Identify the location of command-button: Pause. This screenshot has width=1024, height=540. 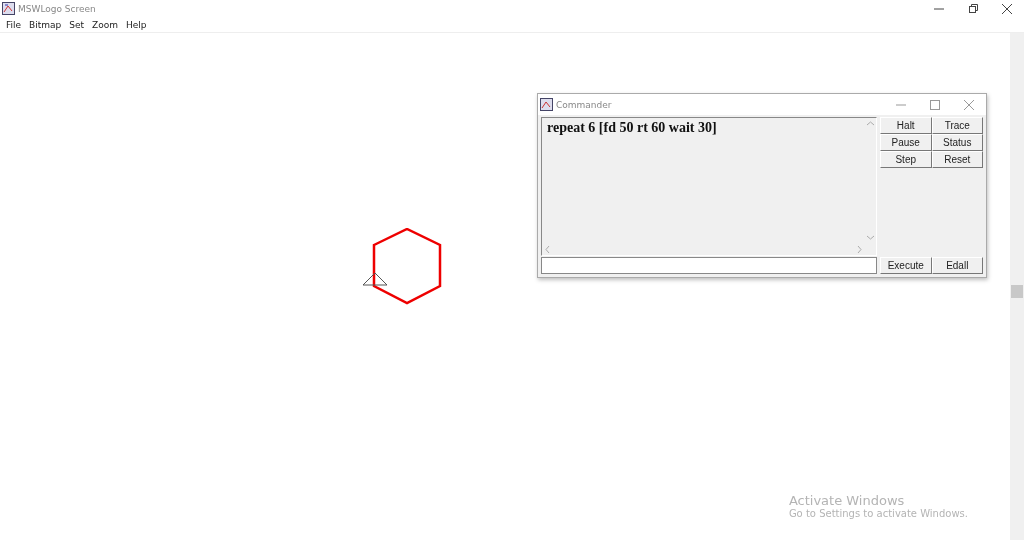
(906, 142).